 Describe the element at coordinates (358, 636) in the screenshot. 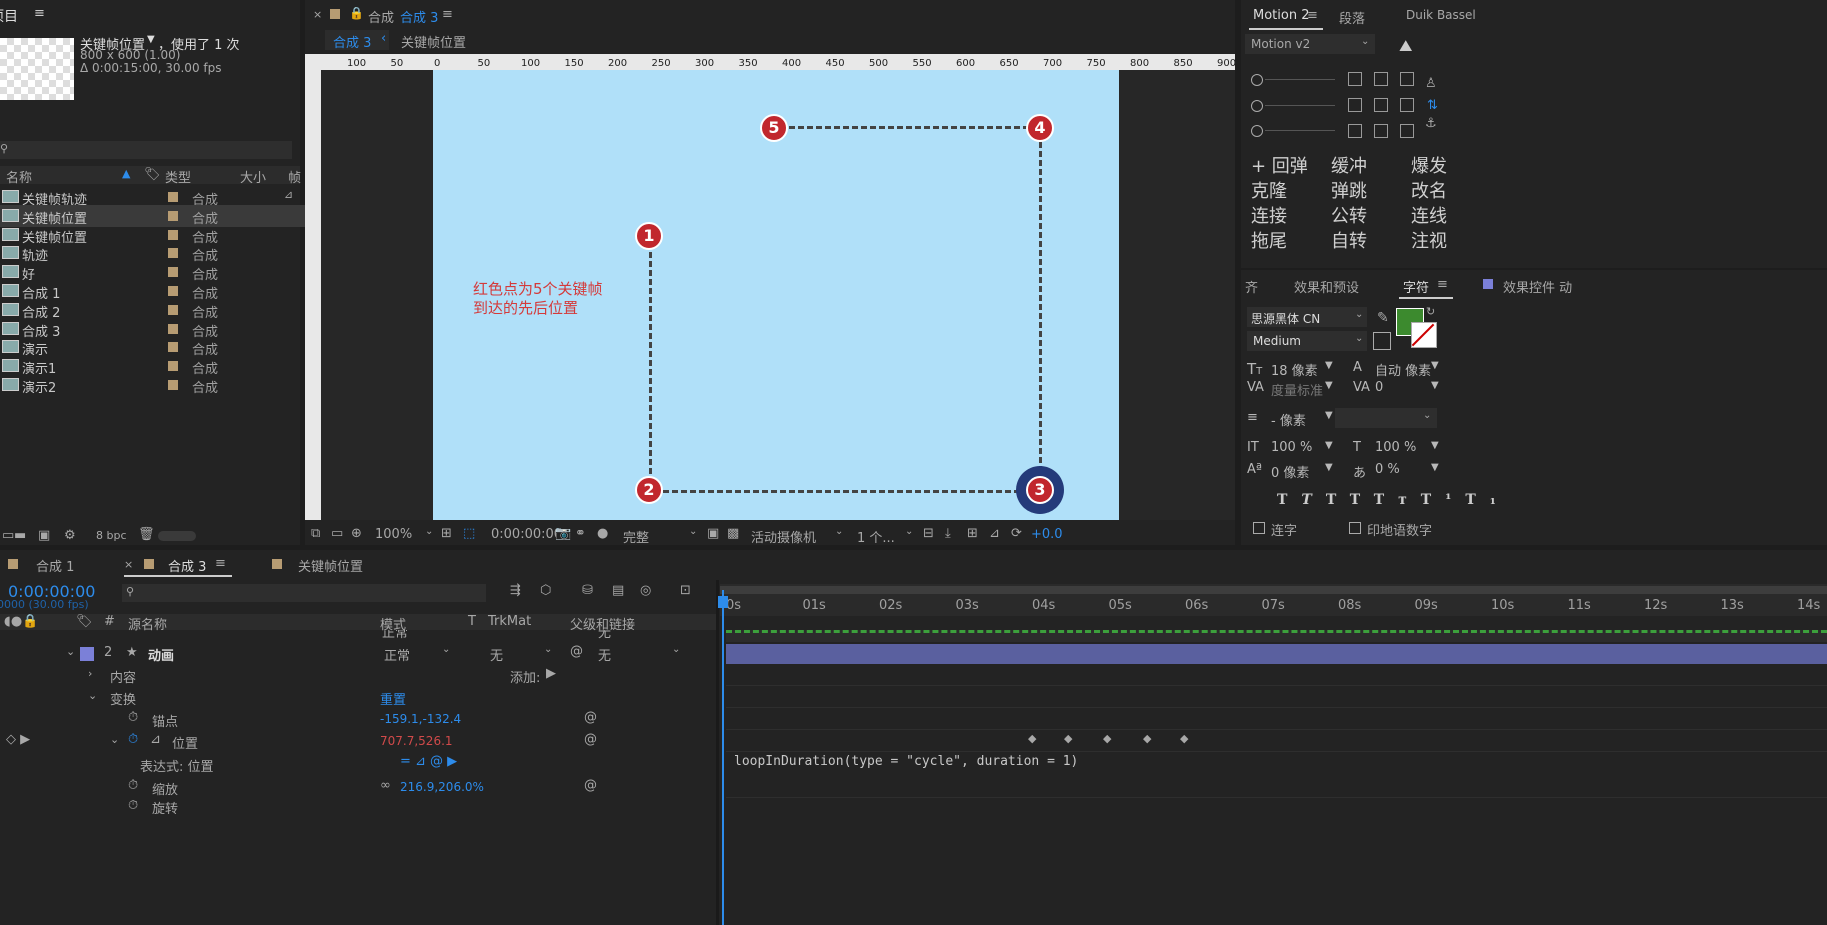

I see `layer-row: 正常 无` at that location.